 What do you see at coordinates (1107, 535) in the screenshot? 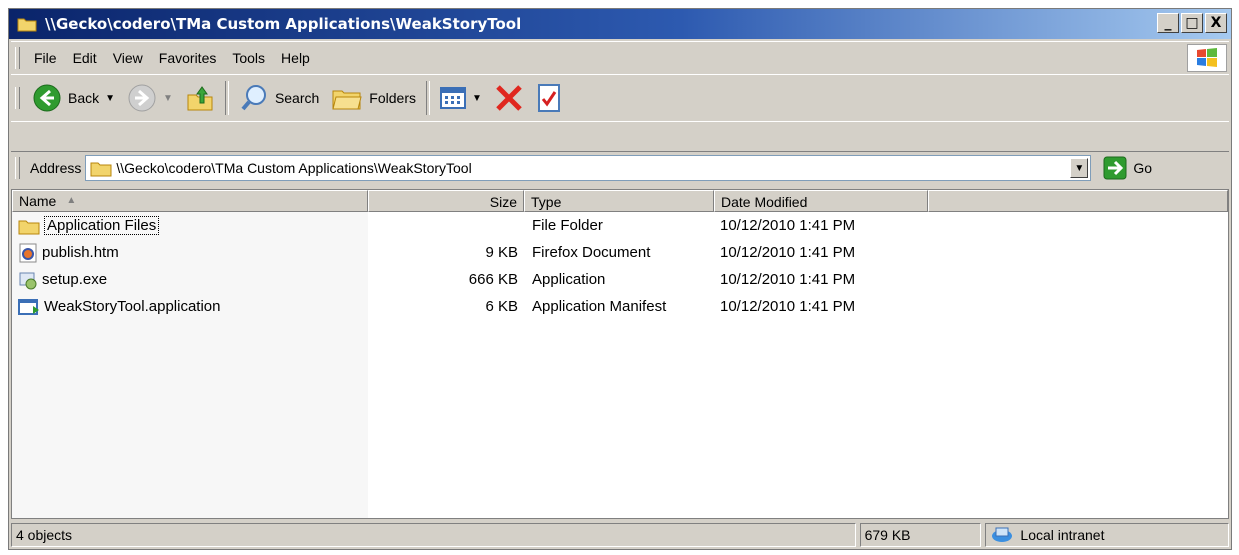
I see `status-zone: Local intranet` at bounding box center [1107, 535].